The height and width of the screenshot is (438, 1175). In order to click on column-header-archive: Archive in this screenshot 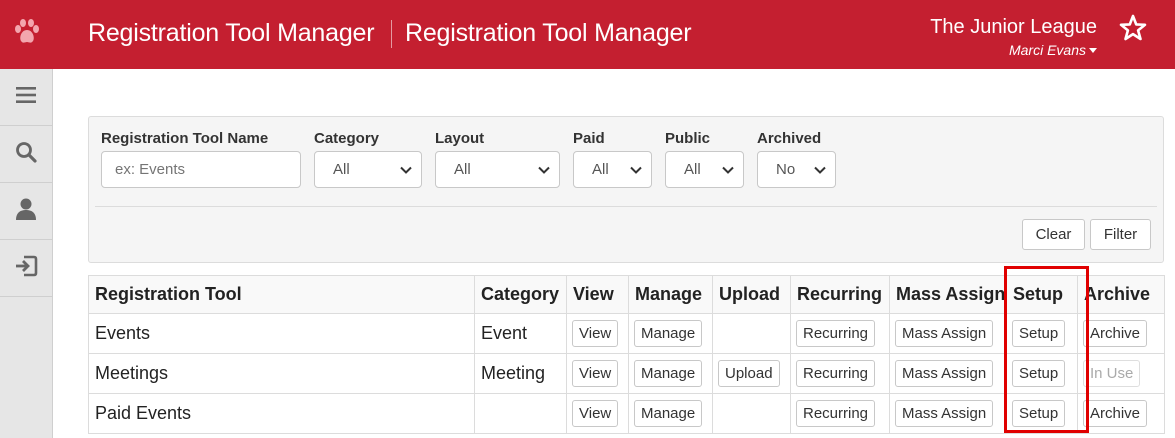, I will do `click(1121, 294)`.